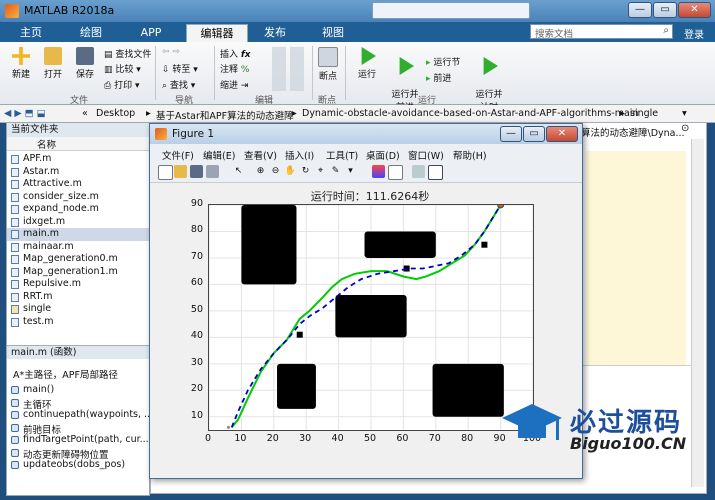 This screenshot has width=715, height=500. Describe the element at coordinates (426, 155) in the screenshot. I see `menu-window: 窗口(W)` at that location.